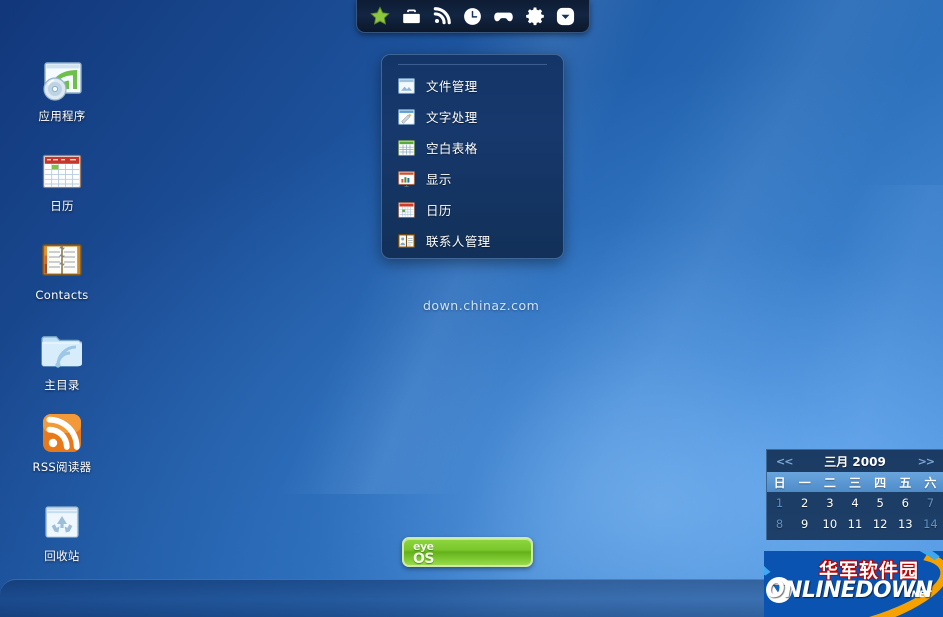 The height and width of the screenshot is (617, 943). Describe the element at coordinates (406, 178) in the screenshot. I see `presentation-icon` at that location.